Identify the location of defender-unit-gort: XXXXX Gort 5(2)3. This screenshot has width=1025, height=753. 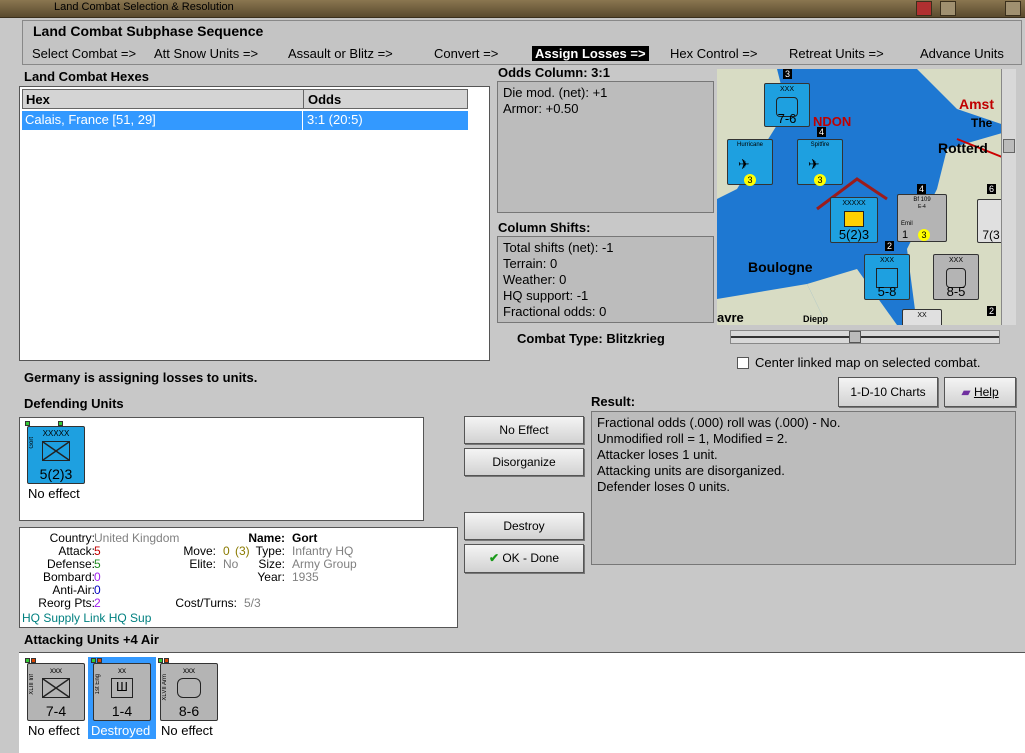
(55, 452).